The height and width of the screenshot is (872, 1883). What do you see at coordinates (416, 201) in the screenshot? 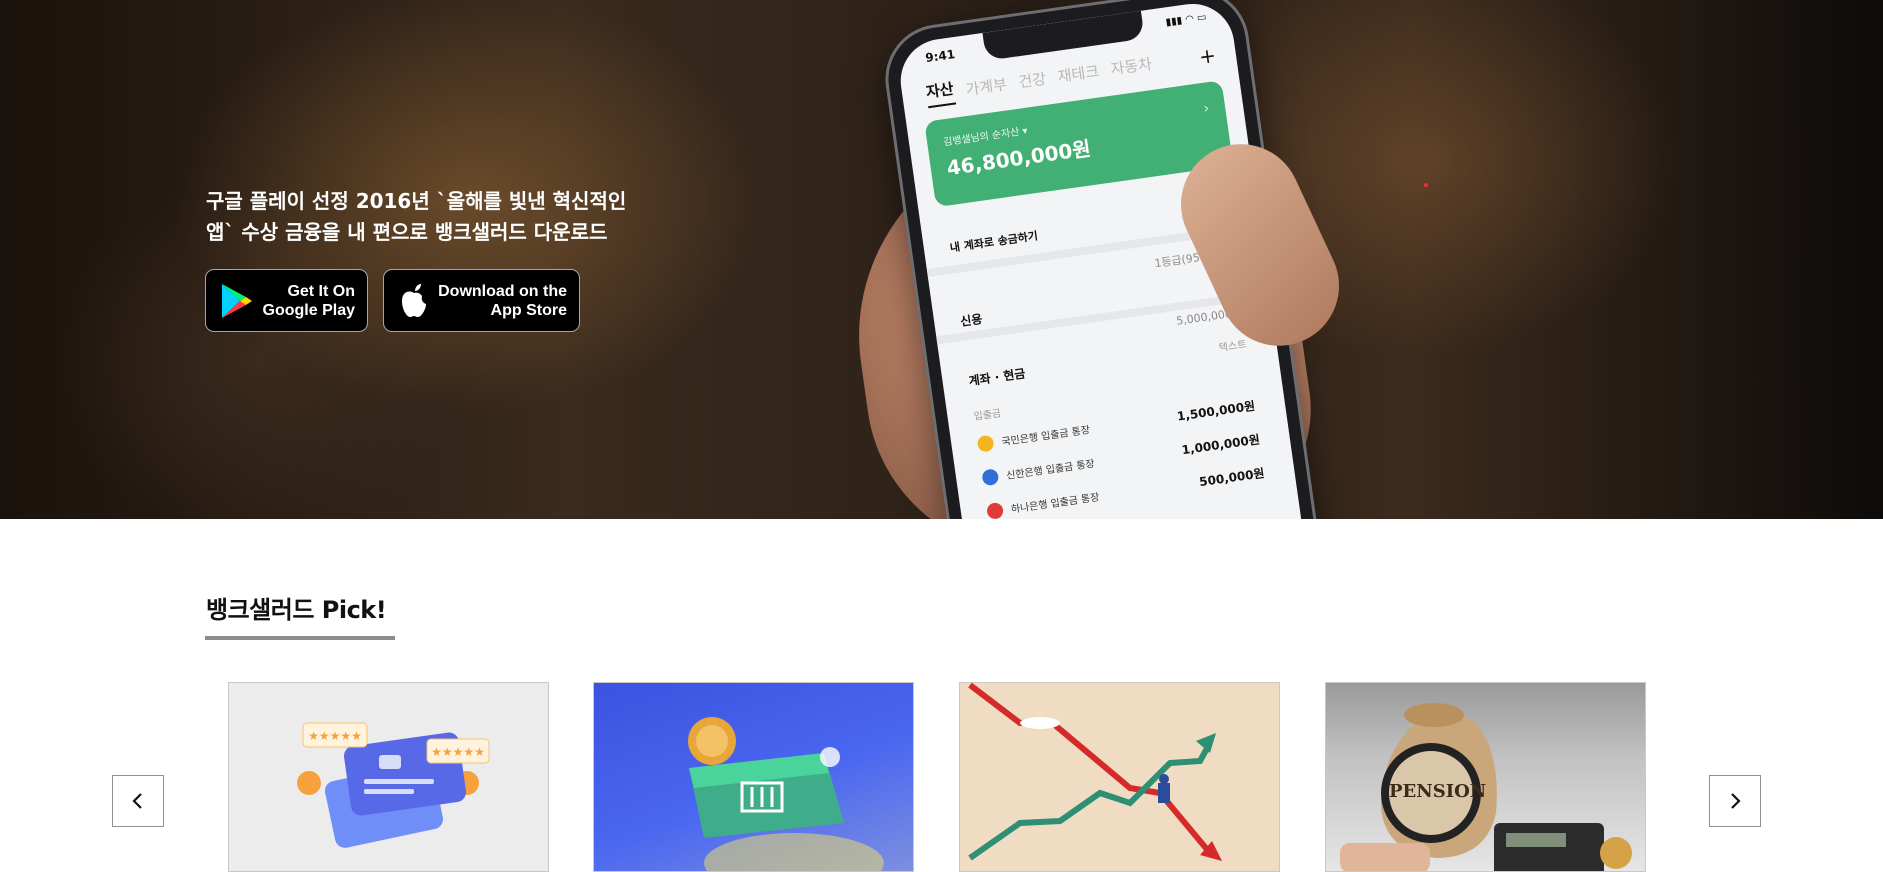
I see `hero-headline-line1: 구글 플레이 선정 2016년 `올해를 빛낸 혁신적인` at bounding box center [416, 201].